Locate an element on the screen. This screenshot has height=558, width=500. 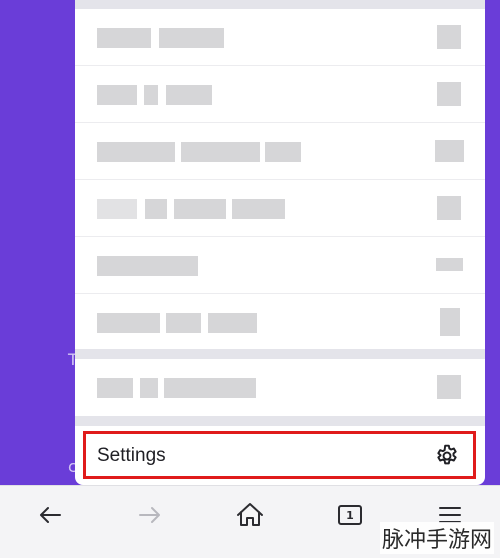
home-button is located at coordinates (250, 515).